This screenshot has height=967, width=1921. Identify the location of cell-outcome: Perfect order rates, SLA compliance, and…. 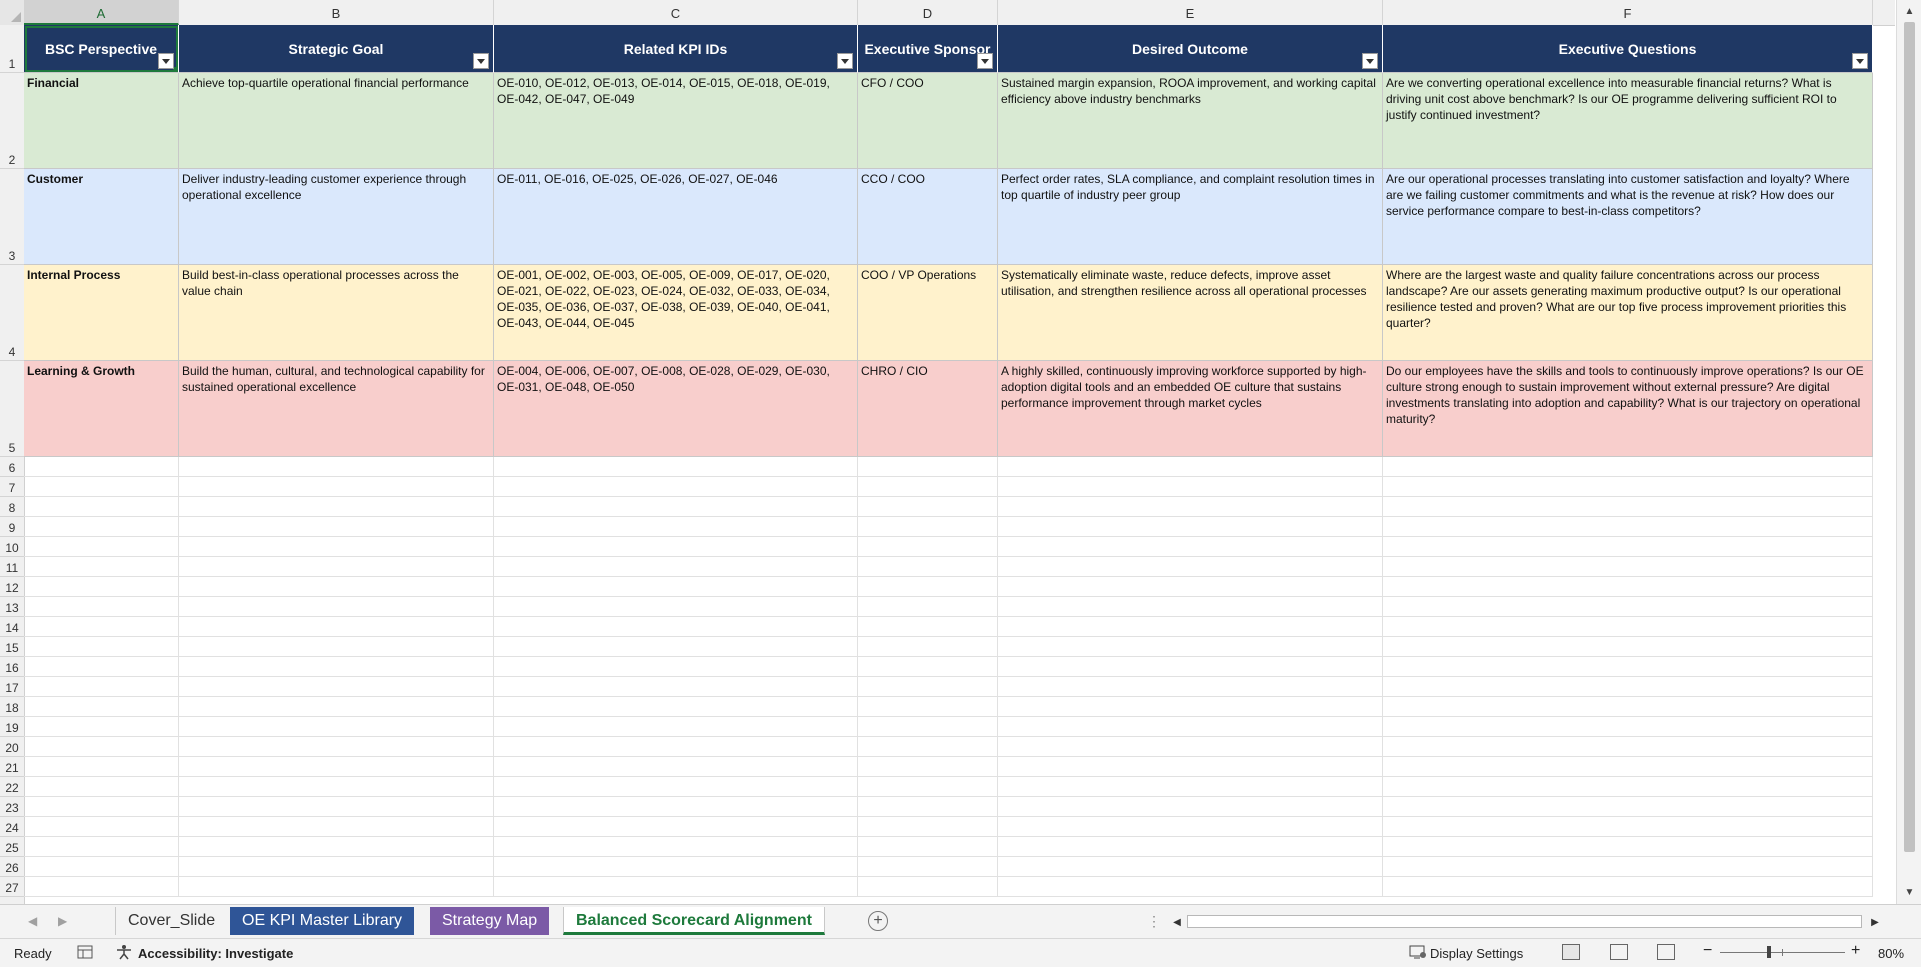
(1190, 217).